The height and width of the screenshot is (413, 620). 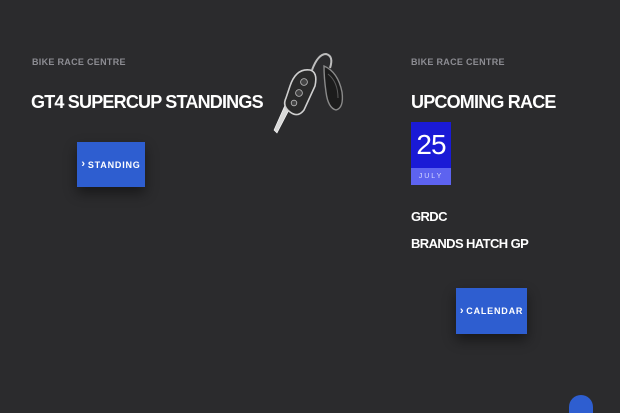 What do you see at coordinates (458, 62) in the screenshot?
I see `right-eyebrow: BIKE RACE CENTRE` at bounding box center [458, 62].